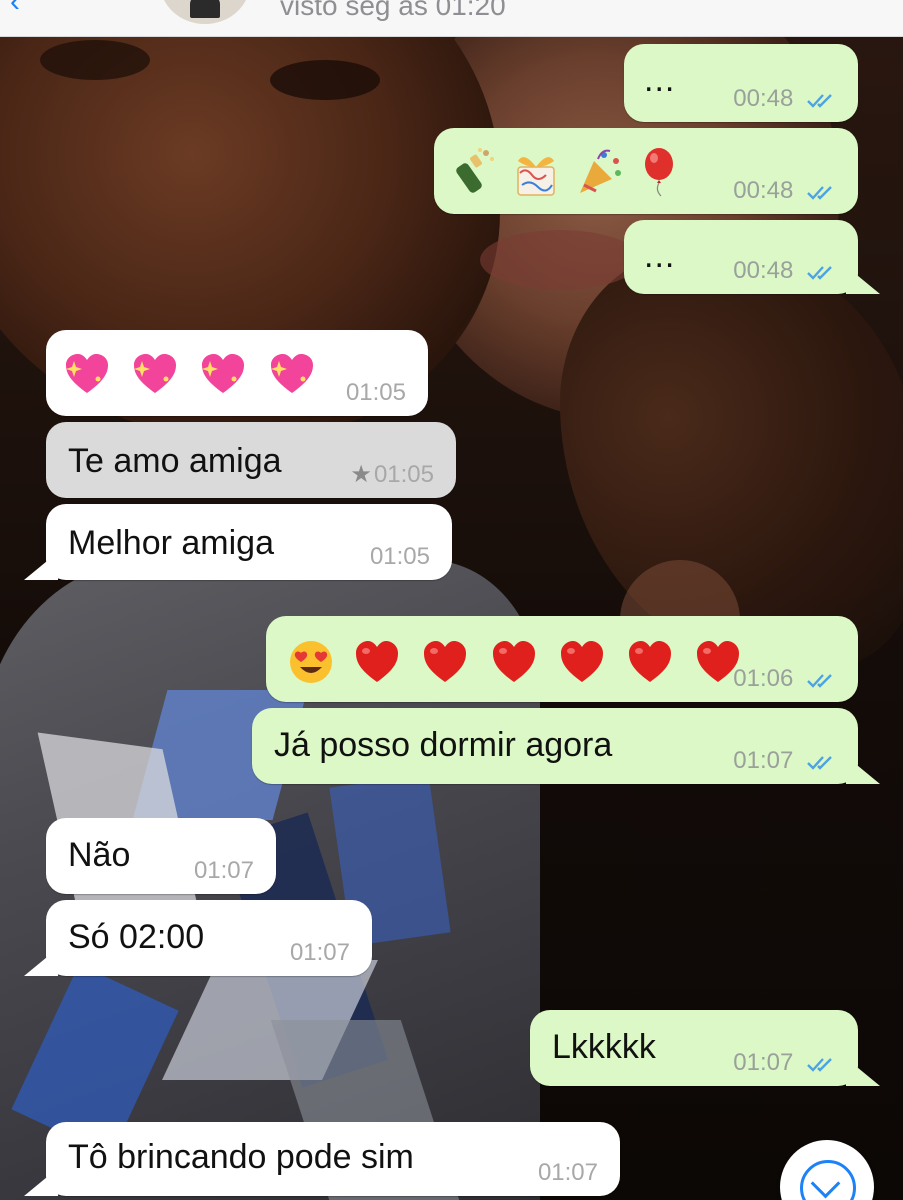  Describe the element at coordinates (205, 12) in the screenshot. I see `contact-avatar` at that location.